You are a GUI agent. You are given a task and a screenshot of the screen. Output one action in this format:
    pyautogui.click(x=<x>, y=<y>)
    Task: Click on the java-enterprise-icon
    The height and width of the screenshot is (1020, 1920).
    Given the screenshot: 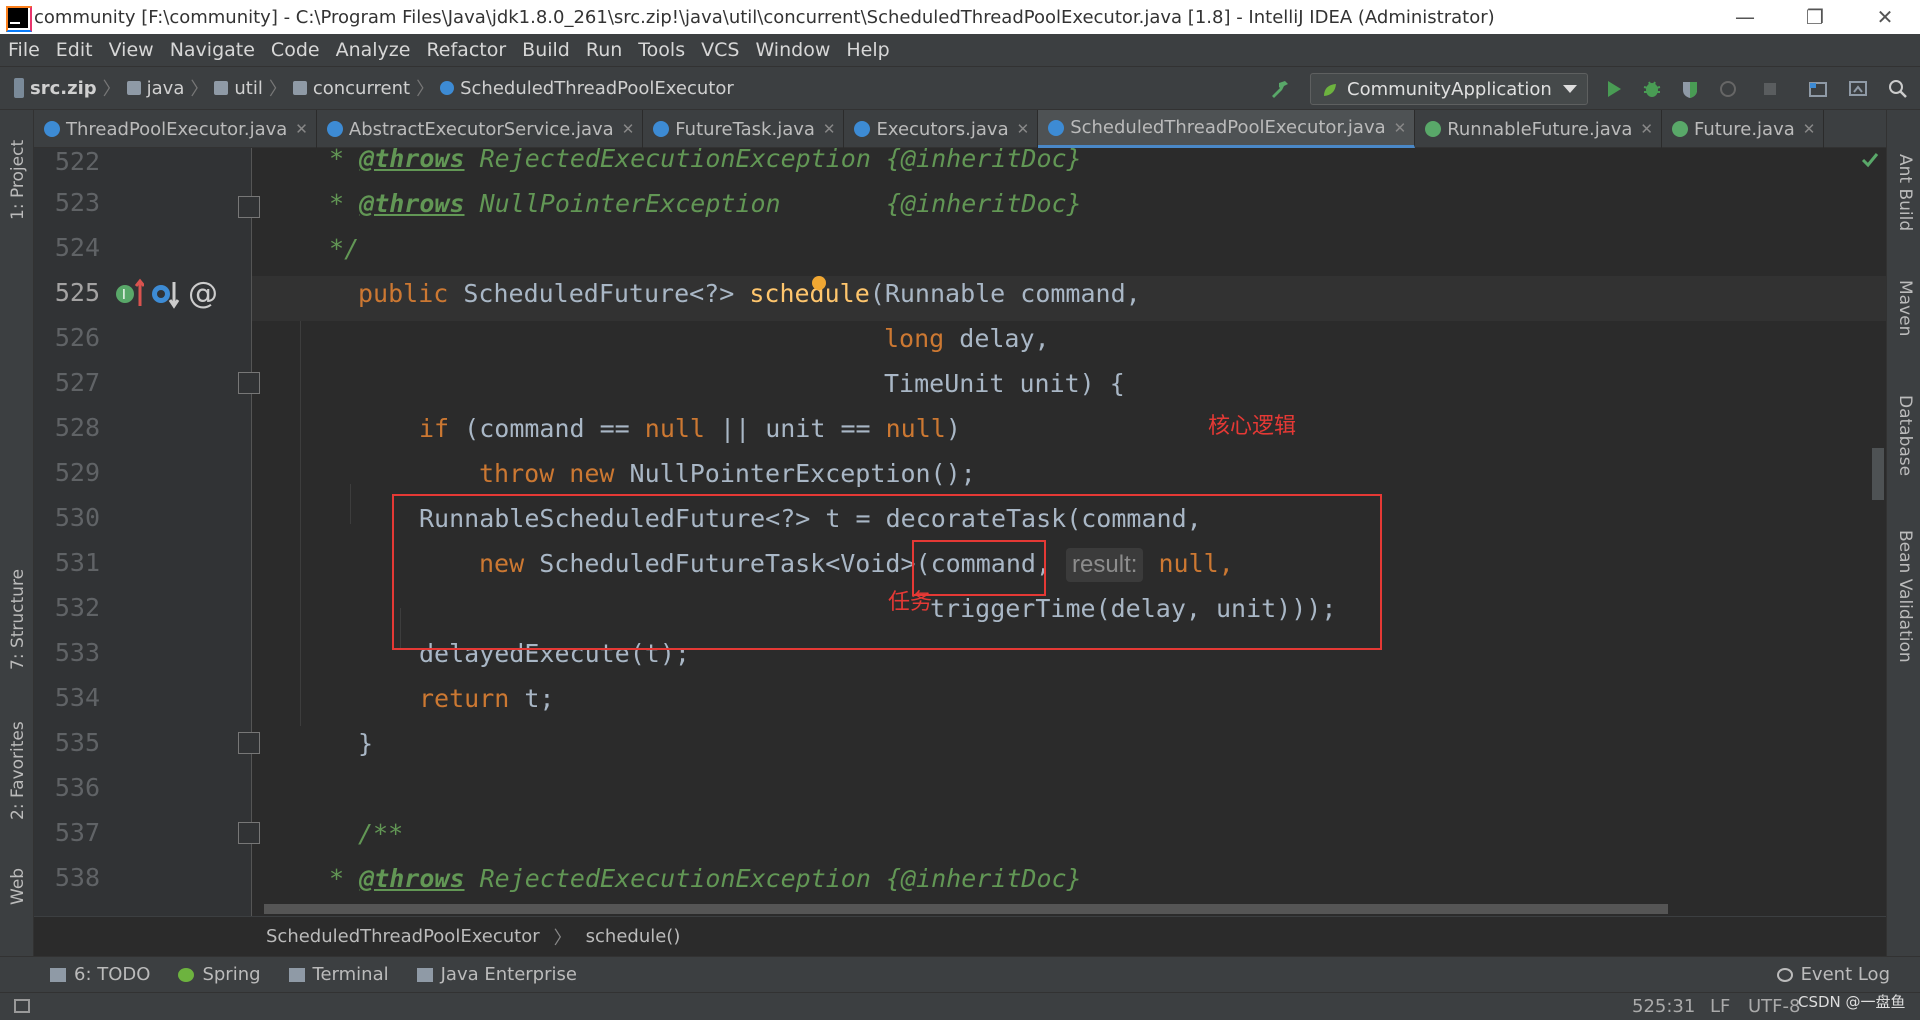 What is the action you would take?
    pyautogui.click(x=424, y=974)
    